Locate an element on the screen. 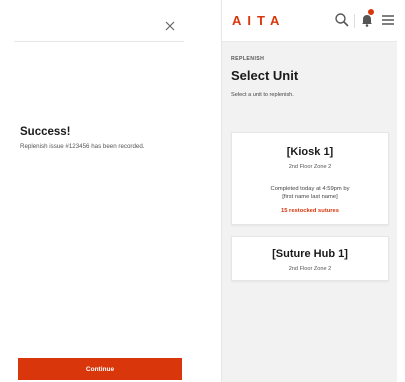  app-logo: AITA is located at coordinates (259, 20).